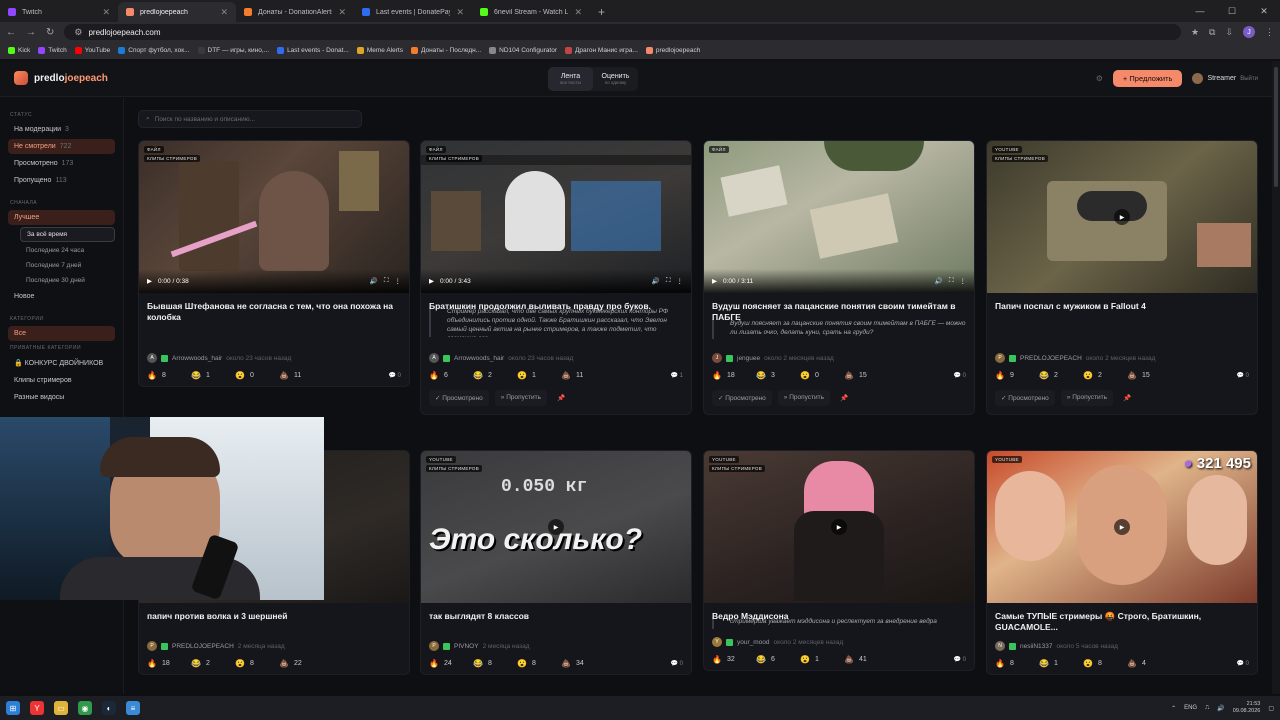 The height and width of the screenshot is (720, 1280). I want to click on profile-avatar: J, so click(1249, 32).